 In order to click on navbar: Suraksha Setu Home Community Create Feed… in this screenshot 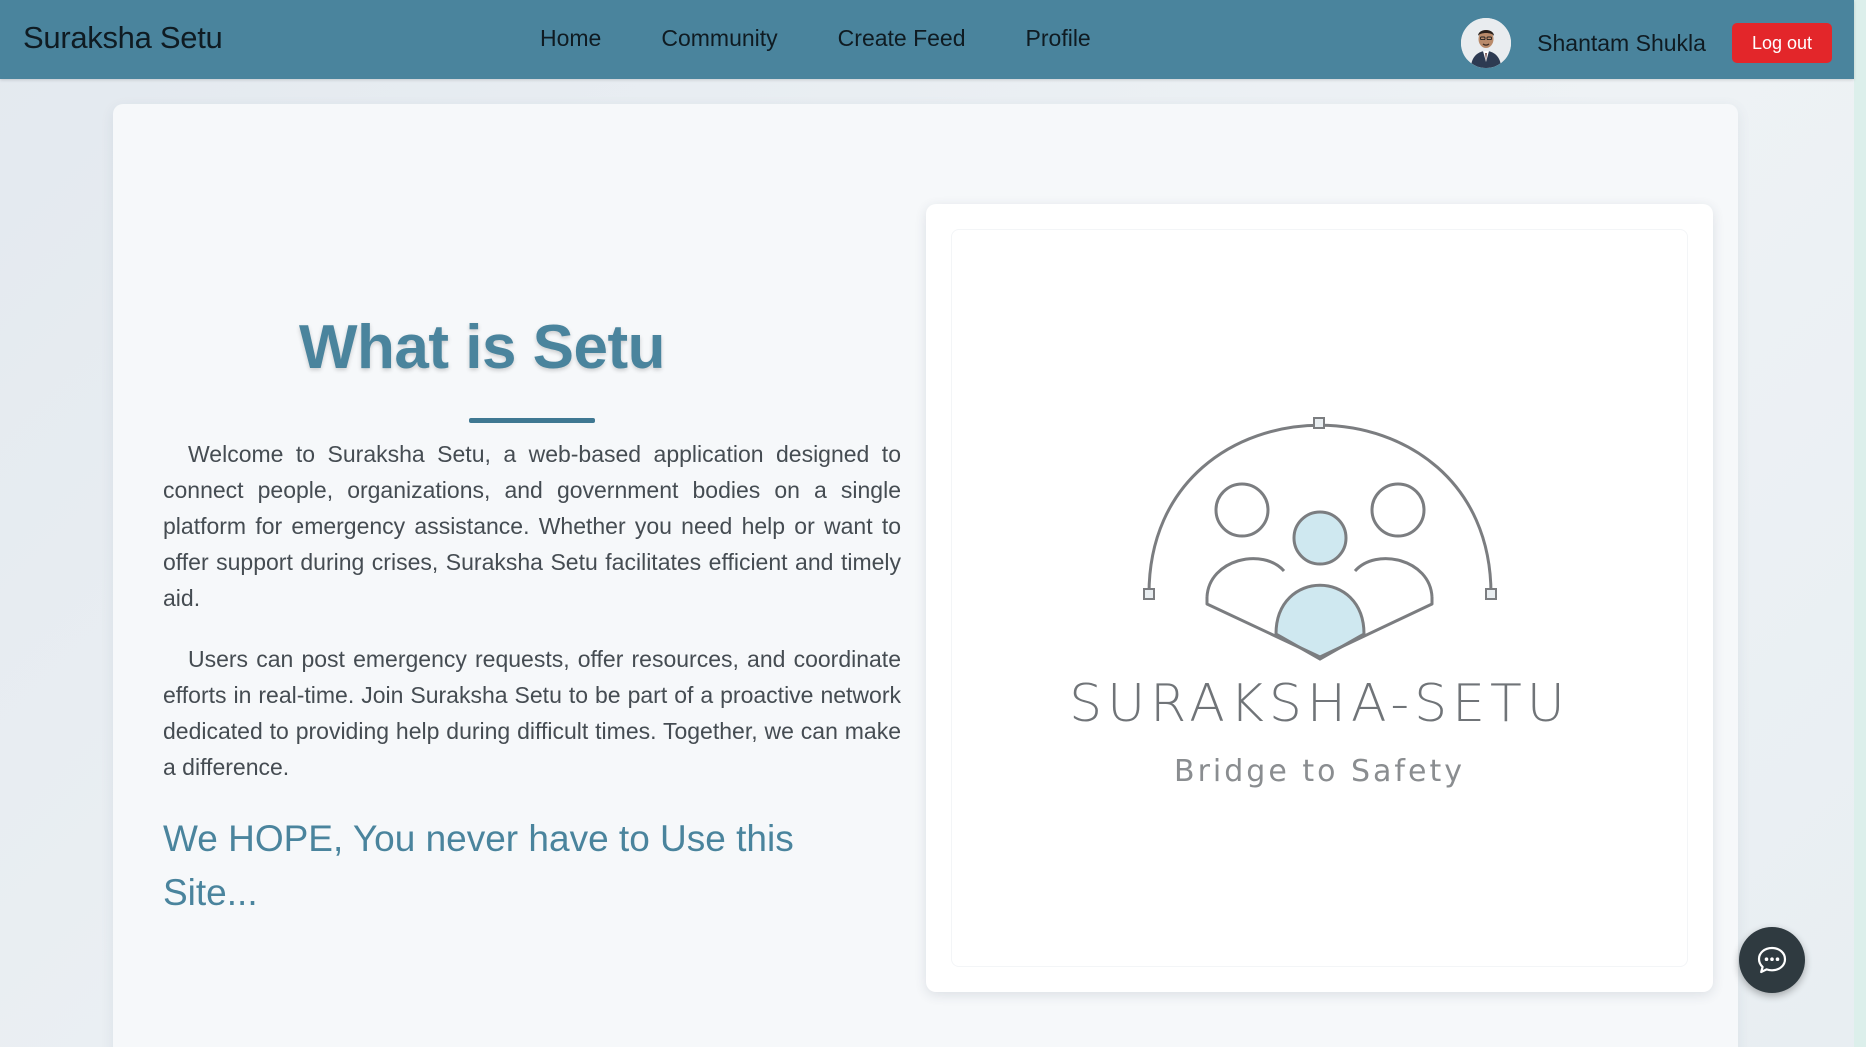, I will do `click(927, 39)`.